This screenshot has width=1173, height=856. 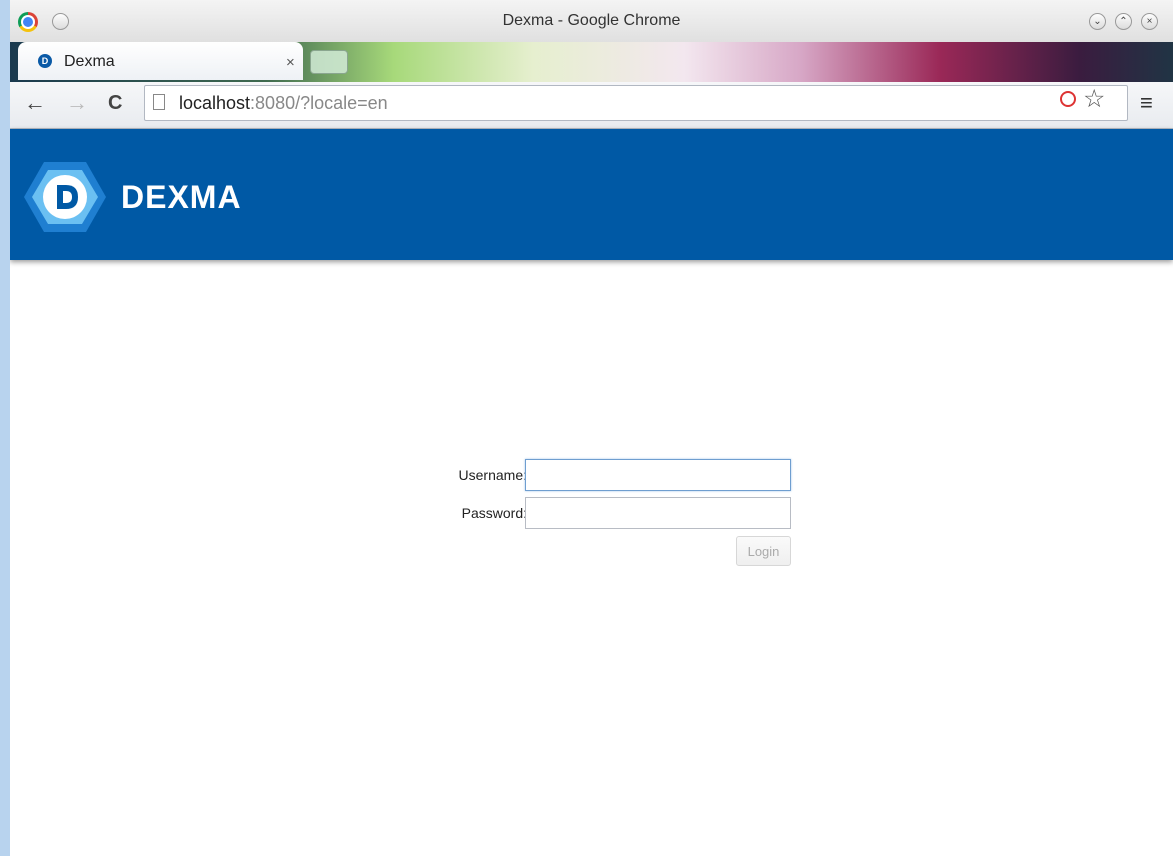 I want to click on password-label: Password:, so click(x=494, y=513).